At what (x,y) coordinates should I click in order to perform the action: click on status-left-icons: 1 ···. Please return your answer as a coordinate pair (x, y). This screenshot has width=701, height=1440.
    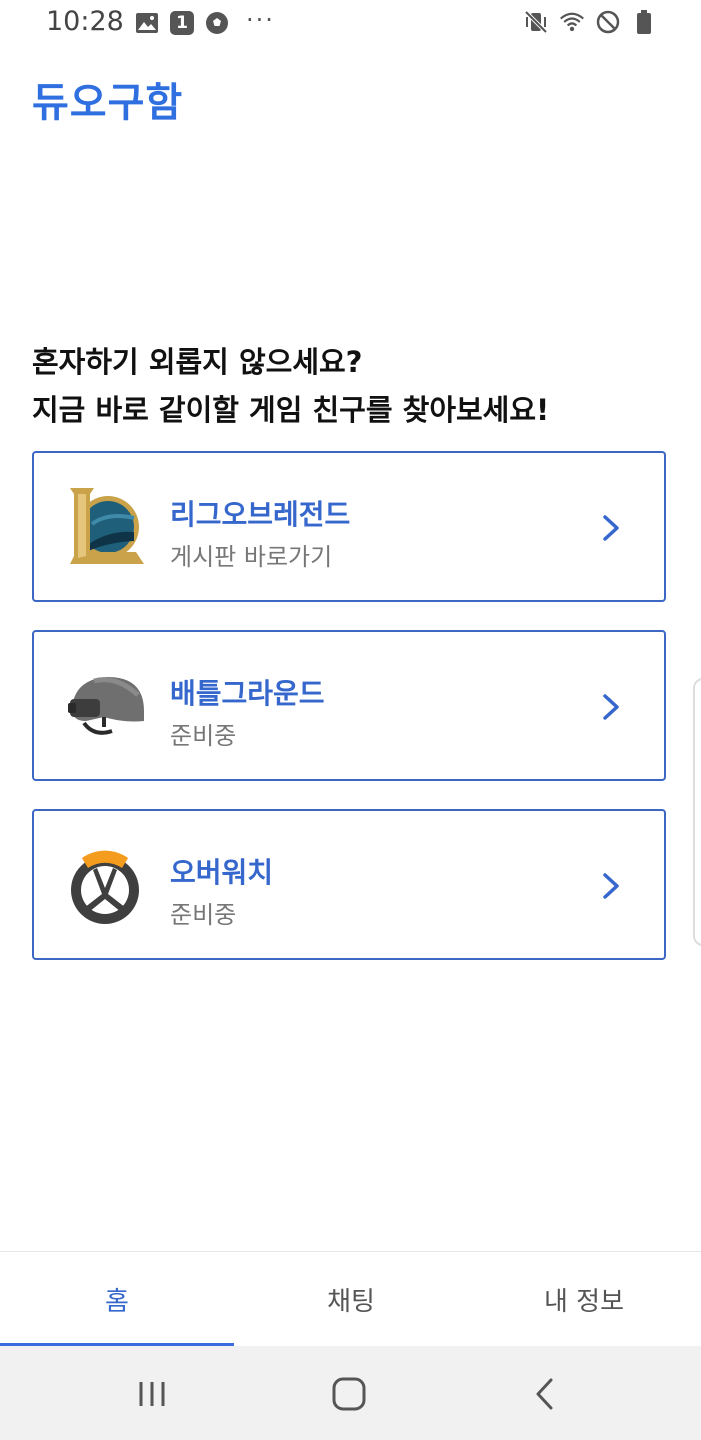
    Looking at the image, I should click on (204, 21).